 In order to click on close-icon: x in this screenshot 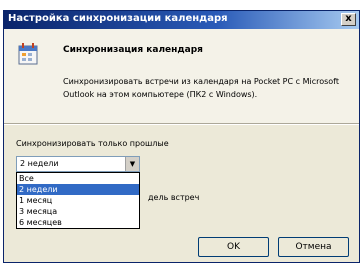, I will do `click(348, 18)`.